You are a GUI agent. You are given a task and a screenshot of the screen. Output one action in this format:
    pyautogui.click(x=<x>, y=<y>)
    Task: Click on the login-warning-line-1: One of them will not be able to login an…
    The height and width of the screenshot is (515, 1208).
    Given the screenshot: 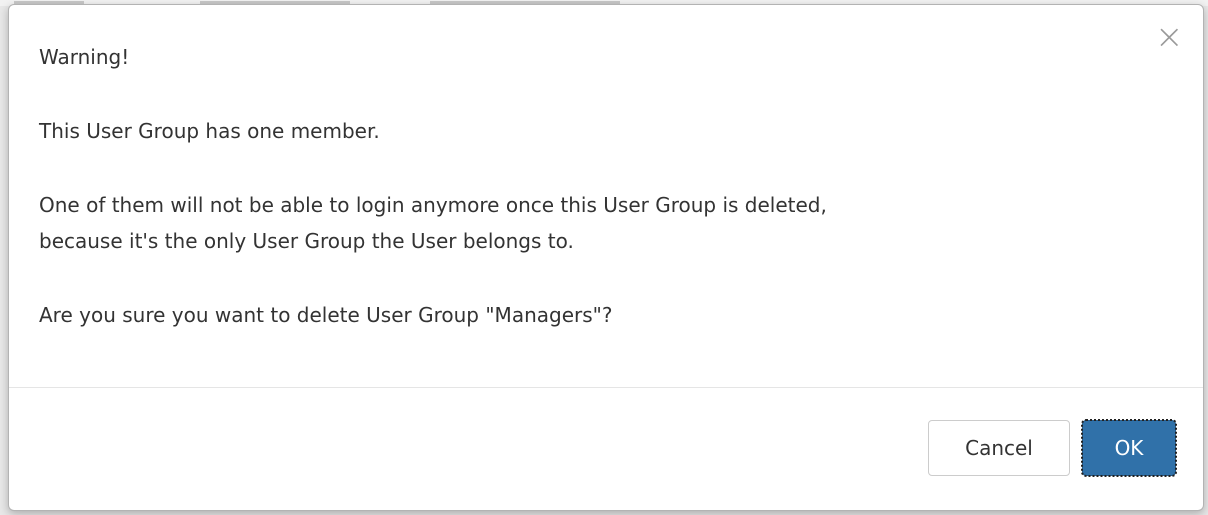 What is the action you would take?
    pyautogui.click(x=433, y=205)
    